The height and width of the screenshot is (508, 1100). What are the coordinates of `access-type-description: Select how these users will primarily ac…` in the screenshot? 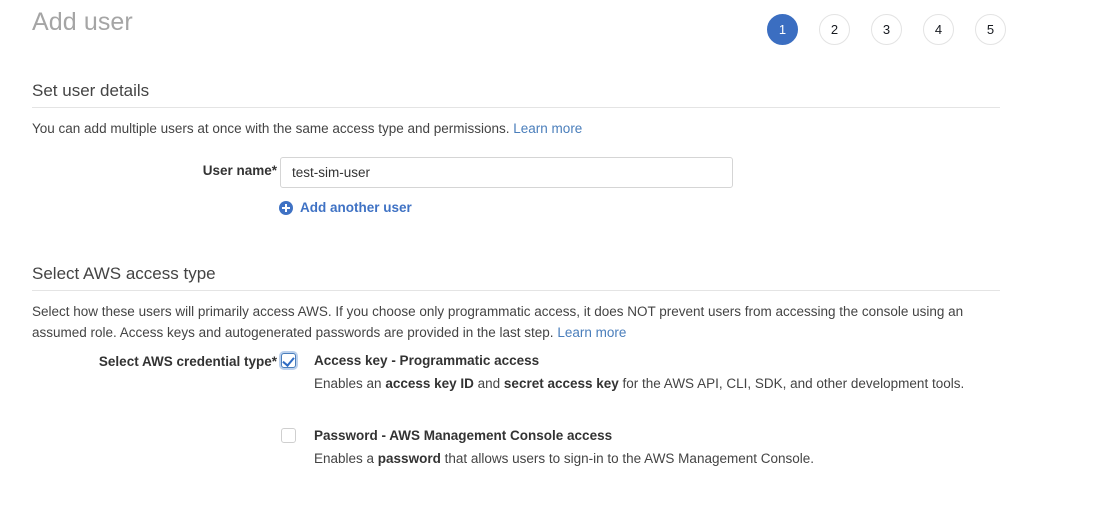 It's located at (518, 322).